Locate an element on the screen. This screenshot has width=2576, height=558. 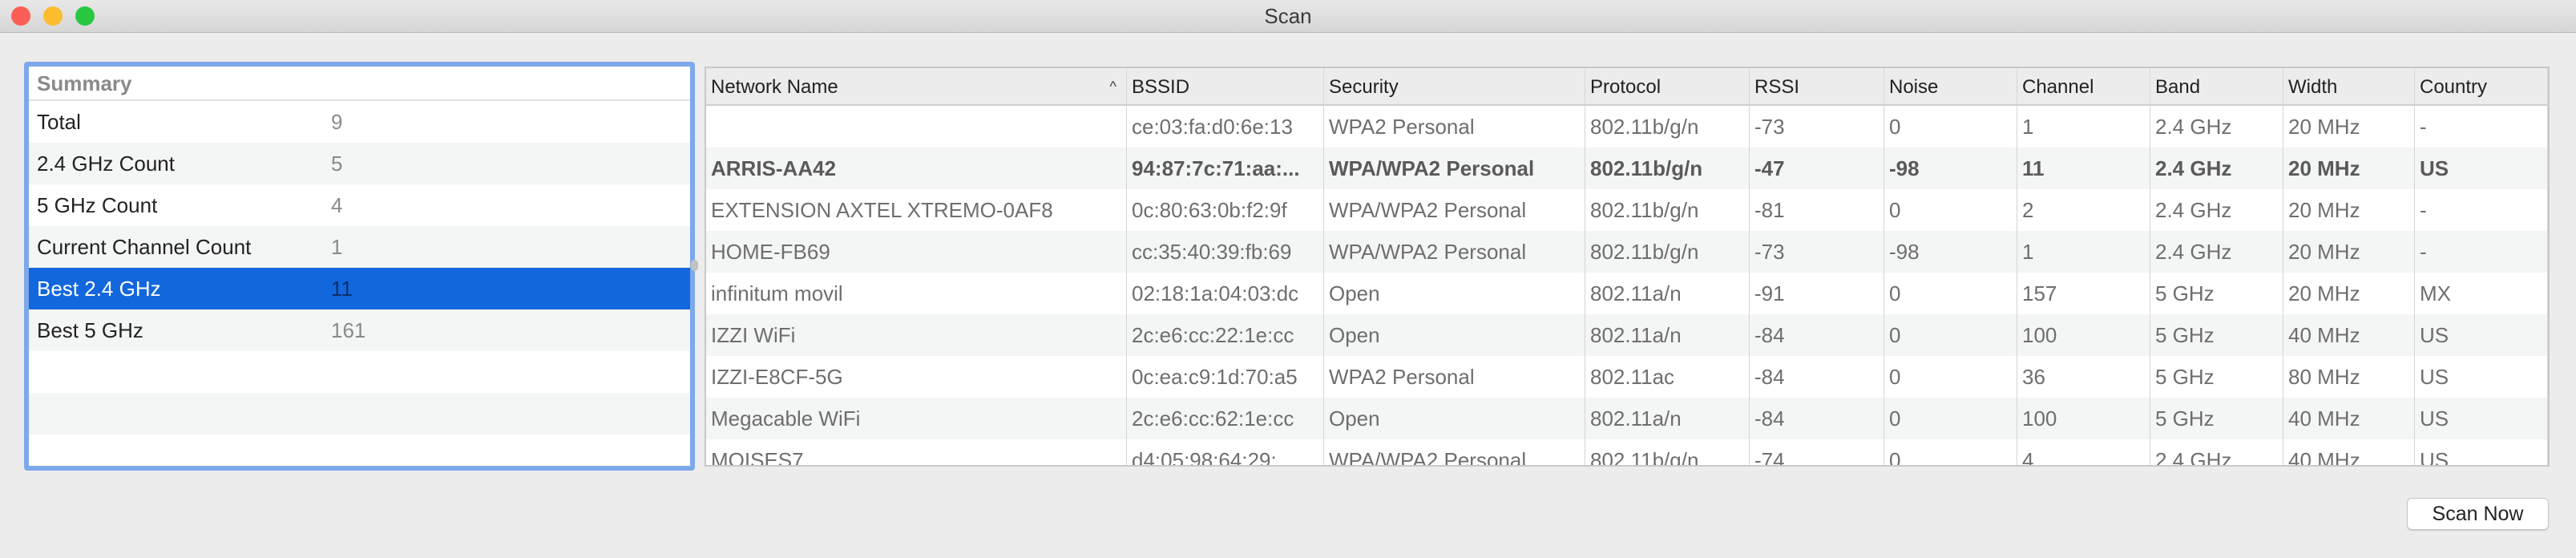
cell-country: - is located at coordinates (2482, 210).